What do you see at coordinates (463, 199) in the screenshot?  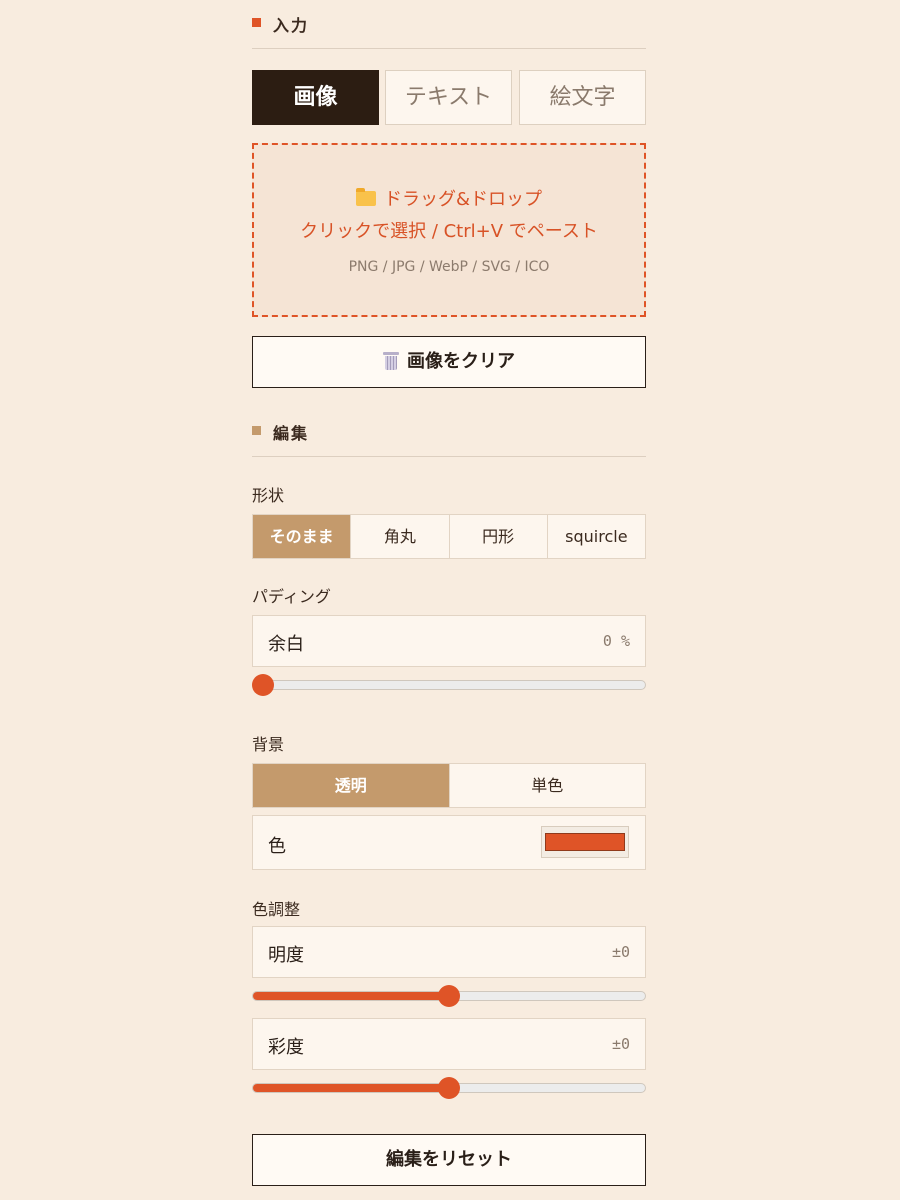 I see `dropzone-drag-label: ドラッグ&ドロップ` at bounding box center [463, 199].